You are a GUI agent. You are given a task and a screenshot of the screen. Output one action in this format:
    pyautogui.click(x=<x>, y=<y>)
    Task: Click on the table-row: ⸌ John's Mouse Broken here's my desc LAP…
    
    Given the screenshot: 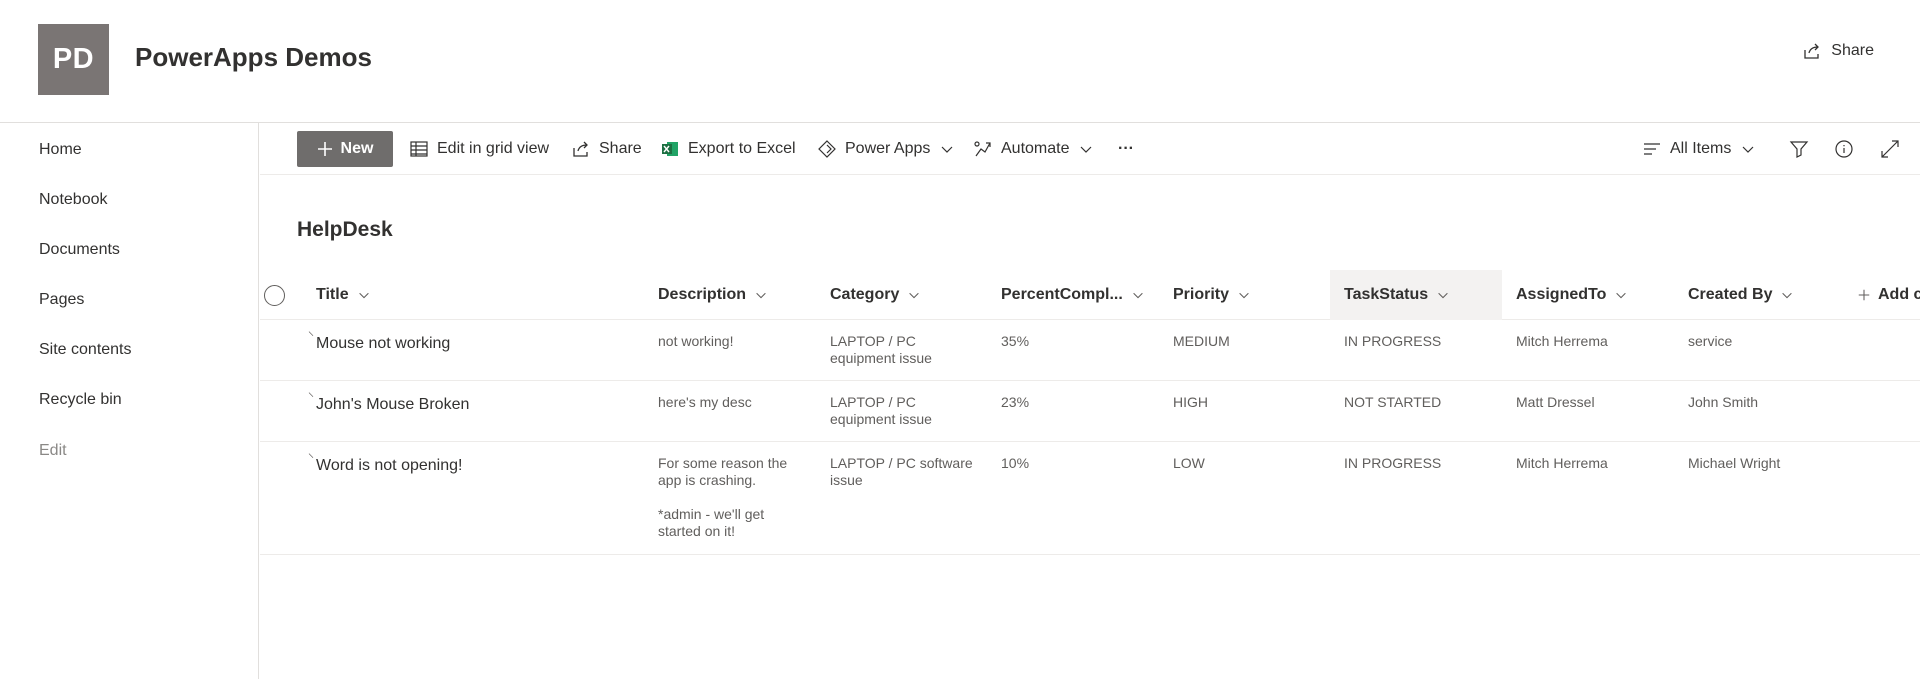 What is the action you would take?
    pyautogui.click(x=1090, y=411)
    